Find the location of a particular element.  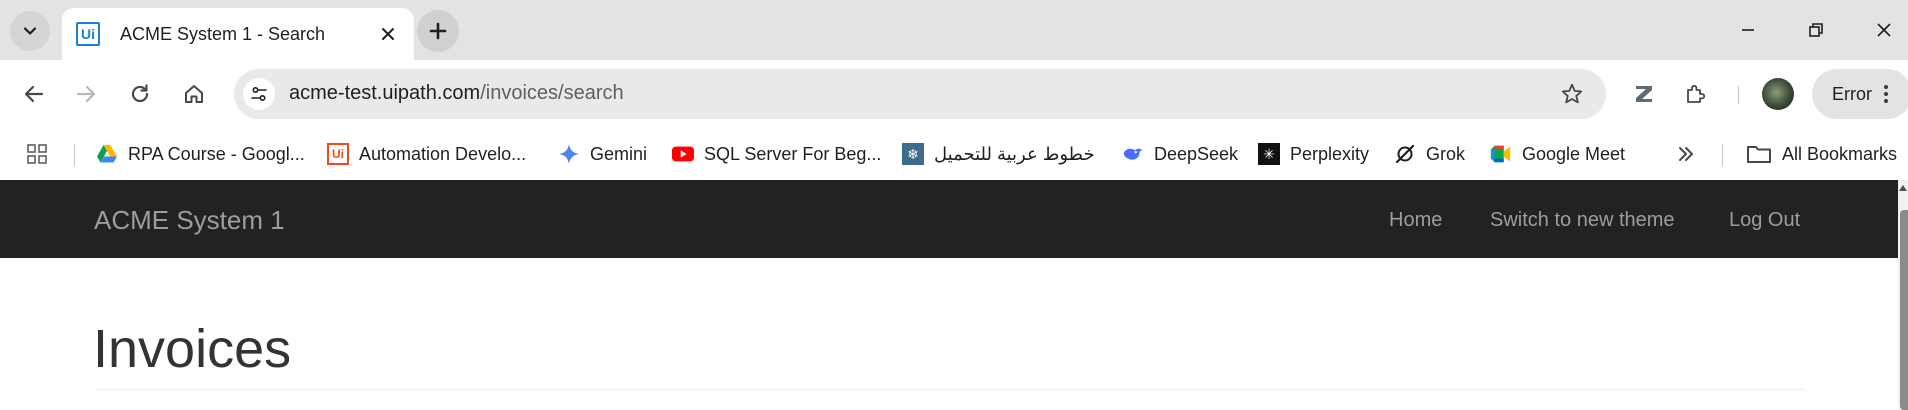

minimize-icon is located at coordinates (1748, 30).